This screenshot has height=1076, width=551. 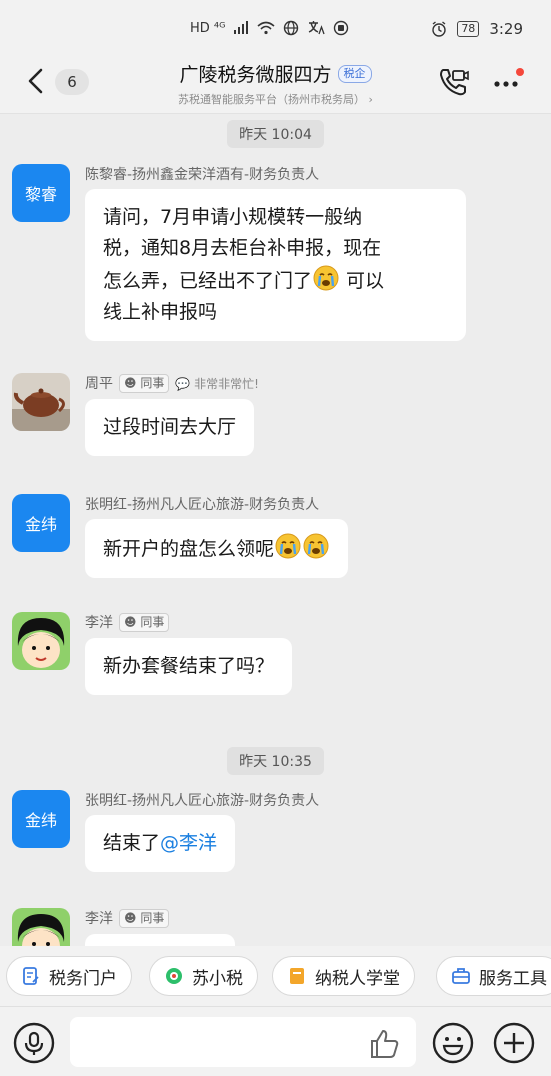 I want to click on status-signature: 💬 非常非常忙!, so click(x=217, y=383).